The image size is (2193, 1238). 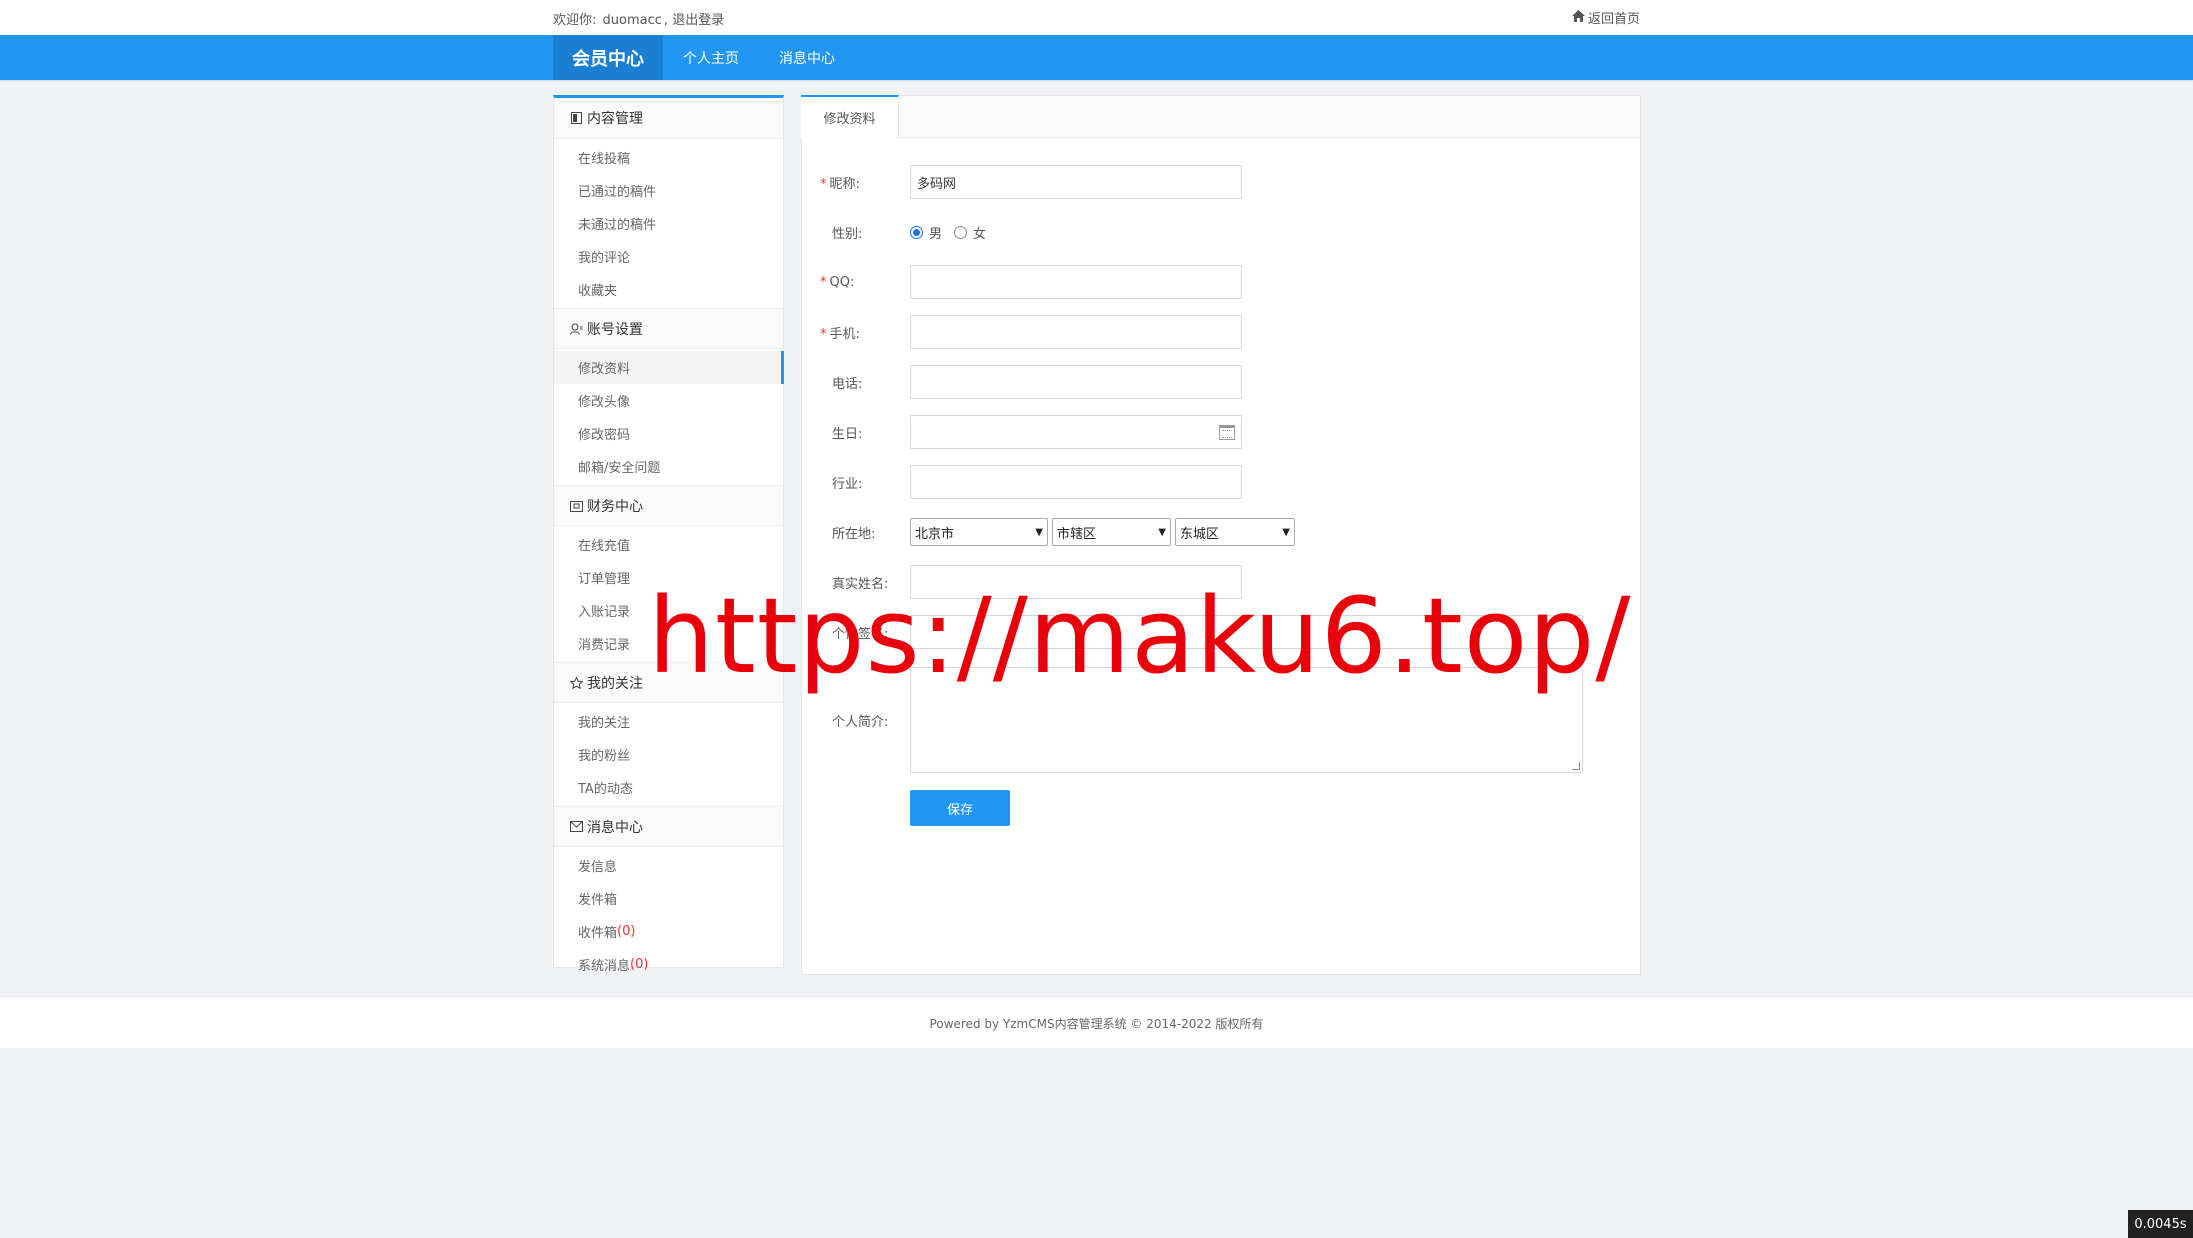 What do you see at coordinates (936, 234) in the screenshot?
I see `gender-male-label: 男` at bounding box center [936, 234].